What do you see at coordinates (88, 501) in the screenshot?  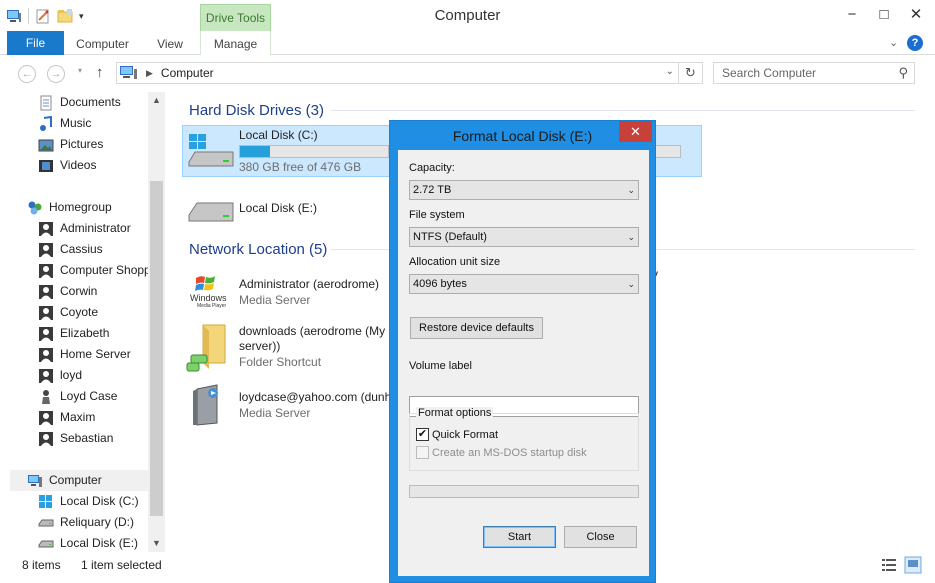 I see `nav-item-drive-c: Local Disk (C:)` at bounding box center [88, 501].